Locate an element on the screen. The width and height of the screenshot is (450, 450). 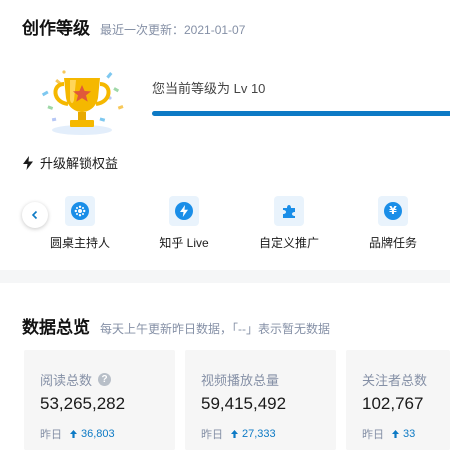
stat-label: 阅读总数 ? is located at coordinates (76, 379).